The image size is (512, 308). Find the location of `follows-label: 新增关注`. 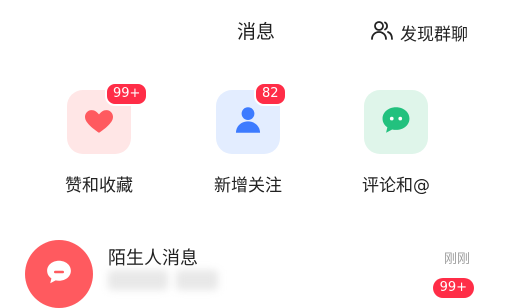

follows-label: 新增关注 is located at coordinates (248, 186).